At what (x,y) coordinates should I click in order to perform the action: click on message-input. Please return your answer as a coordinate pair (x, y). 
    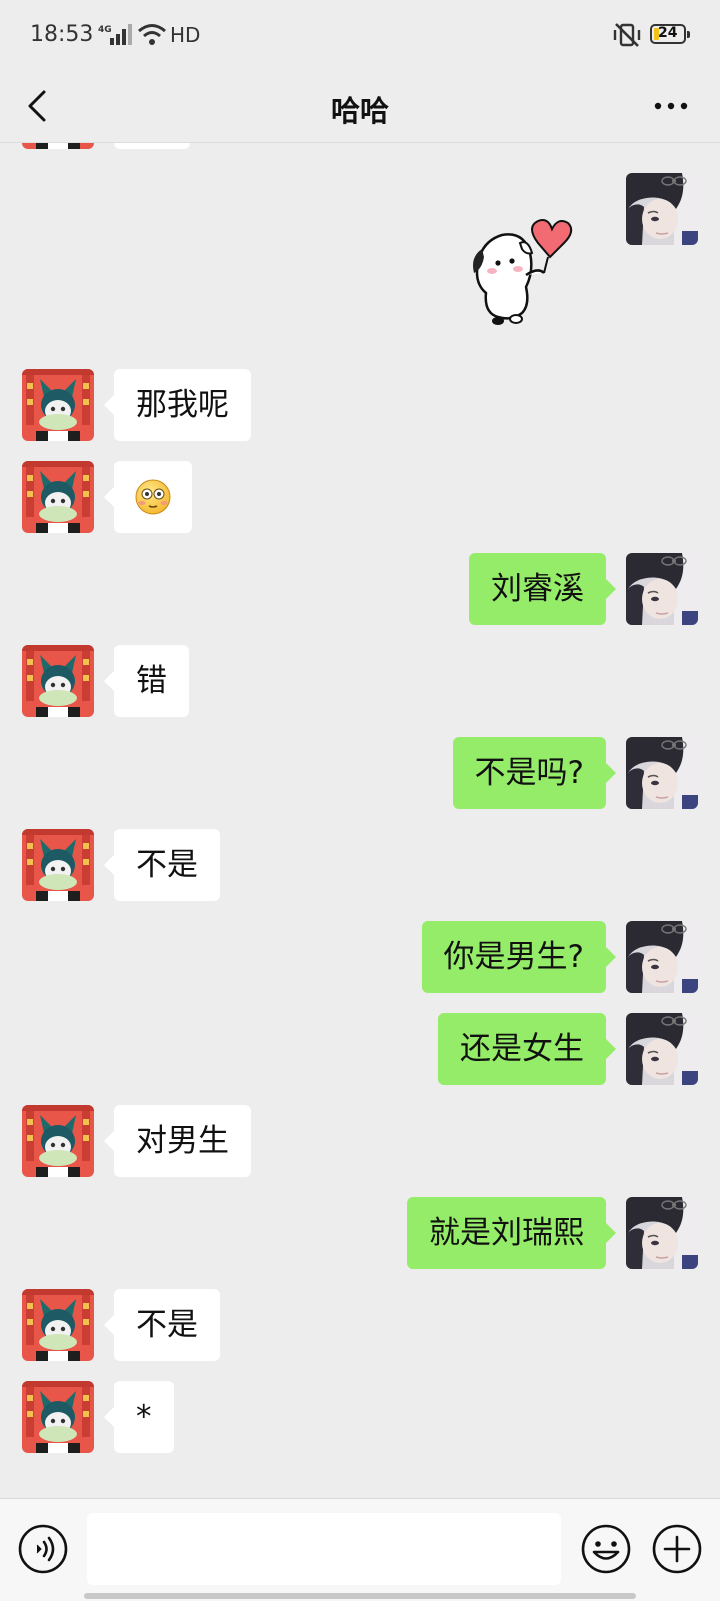
    Looking at the image, I should click on (324, 1549).